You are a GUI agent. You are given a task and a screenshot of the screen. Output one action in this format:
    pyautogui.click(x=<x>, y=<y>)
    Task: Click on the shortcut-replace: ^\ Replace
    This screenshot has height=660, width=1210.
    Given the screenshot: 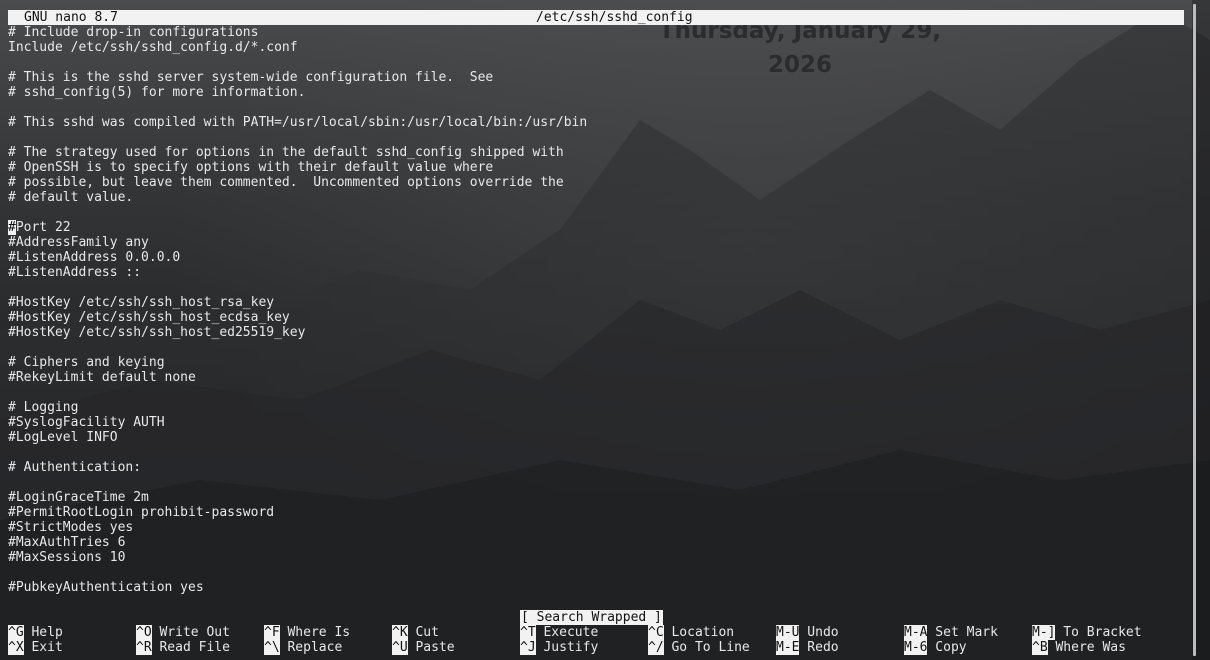 What is the action you would take?
    pyautogui.click(x=303, y=647)
    